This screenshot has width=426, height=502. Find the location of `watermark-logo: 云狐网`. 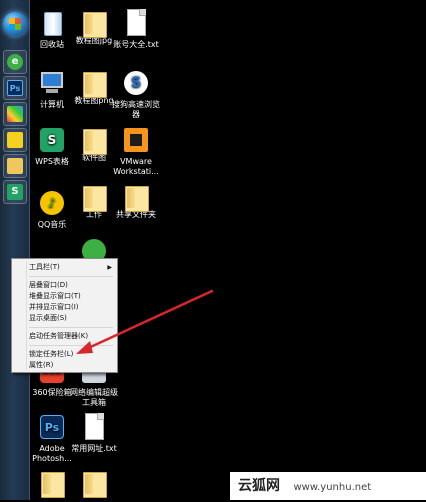

watermark-logo: 云狐网 is located at coordinates (259, 486).